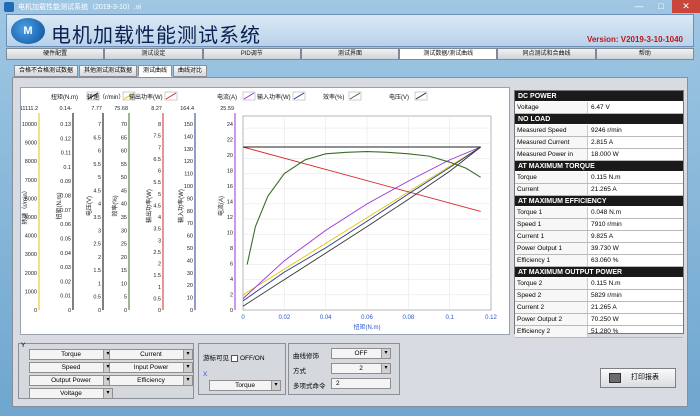 The height and width of the screenshot is (416, 700). What do you see at coordinates (604, 189) in the screenshot?
I see `info-value: 21.265 A` at bounding box center [604, 189].